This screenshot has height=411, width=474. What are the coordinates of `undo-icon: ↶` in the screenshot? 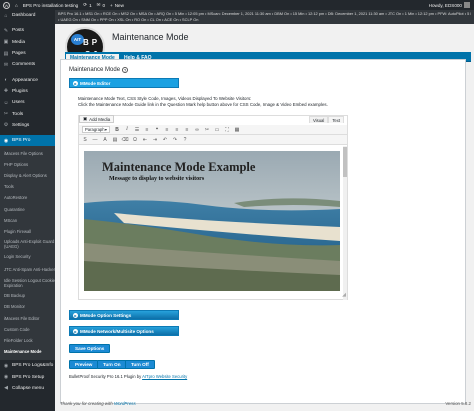 It's located at (165, 139).